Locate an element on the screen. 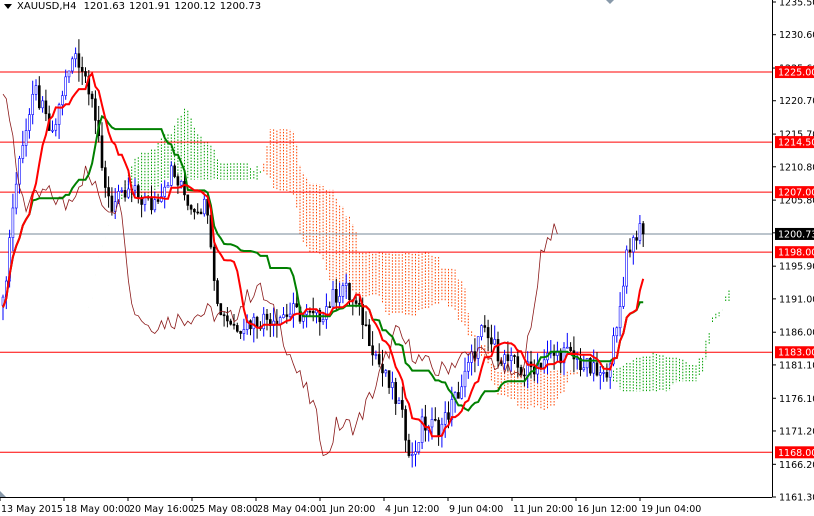 The image size is (814, 516). time-tick-label: 25 May 08:00 is located at coordinates (225, 509).